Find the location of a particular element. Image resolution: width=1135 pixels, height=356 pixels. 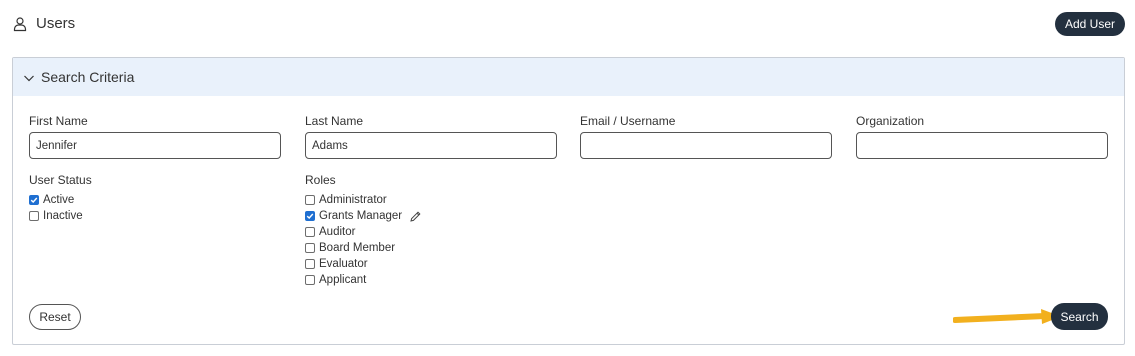

arrow-right-icon is located at coordinates (1007, 316).